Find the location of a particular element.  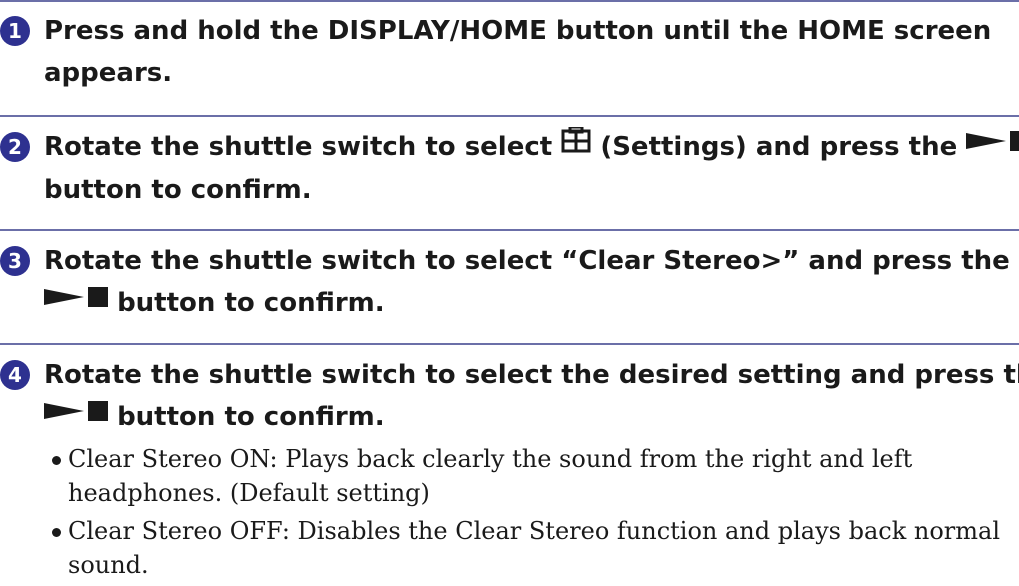

step-number-2: 2 is located at coordinates (15, 147).